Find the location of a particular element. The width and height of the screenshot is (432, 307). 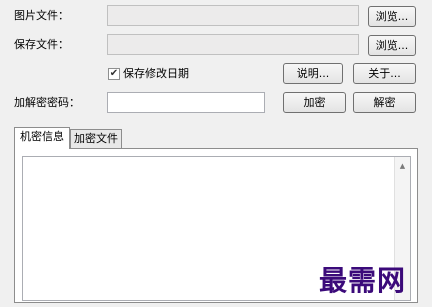

keep-date-checkbox-row: ✔ 保存修改日期 is located at coordinates (148, 74).